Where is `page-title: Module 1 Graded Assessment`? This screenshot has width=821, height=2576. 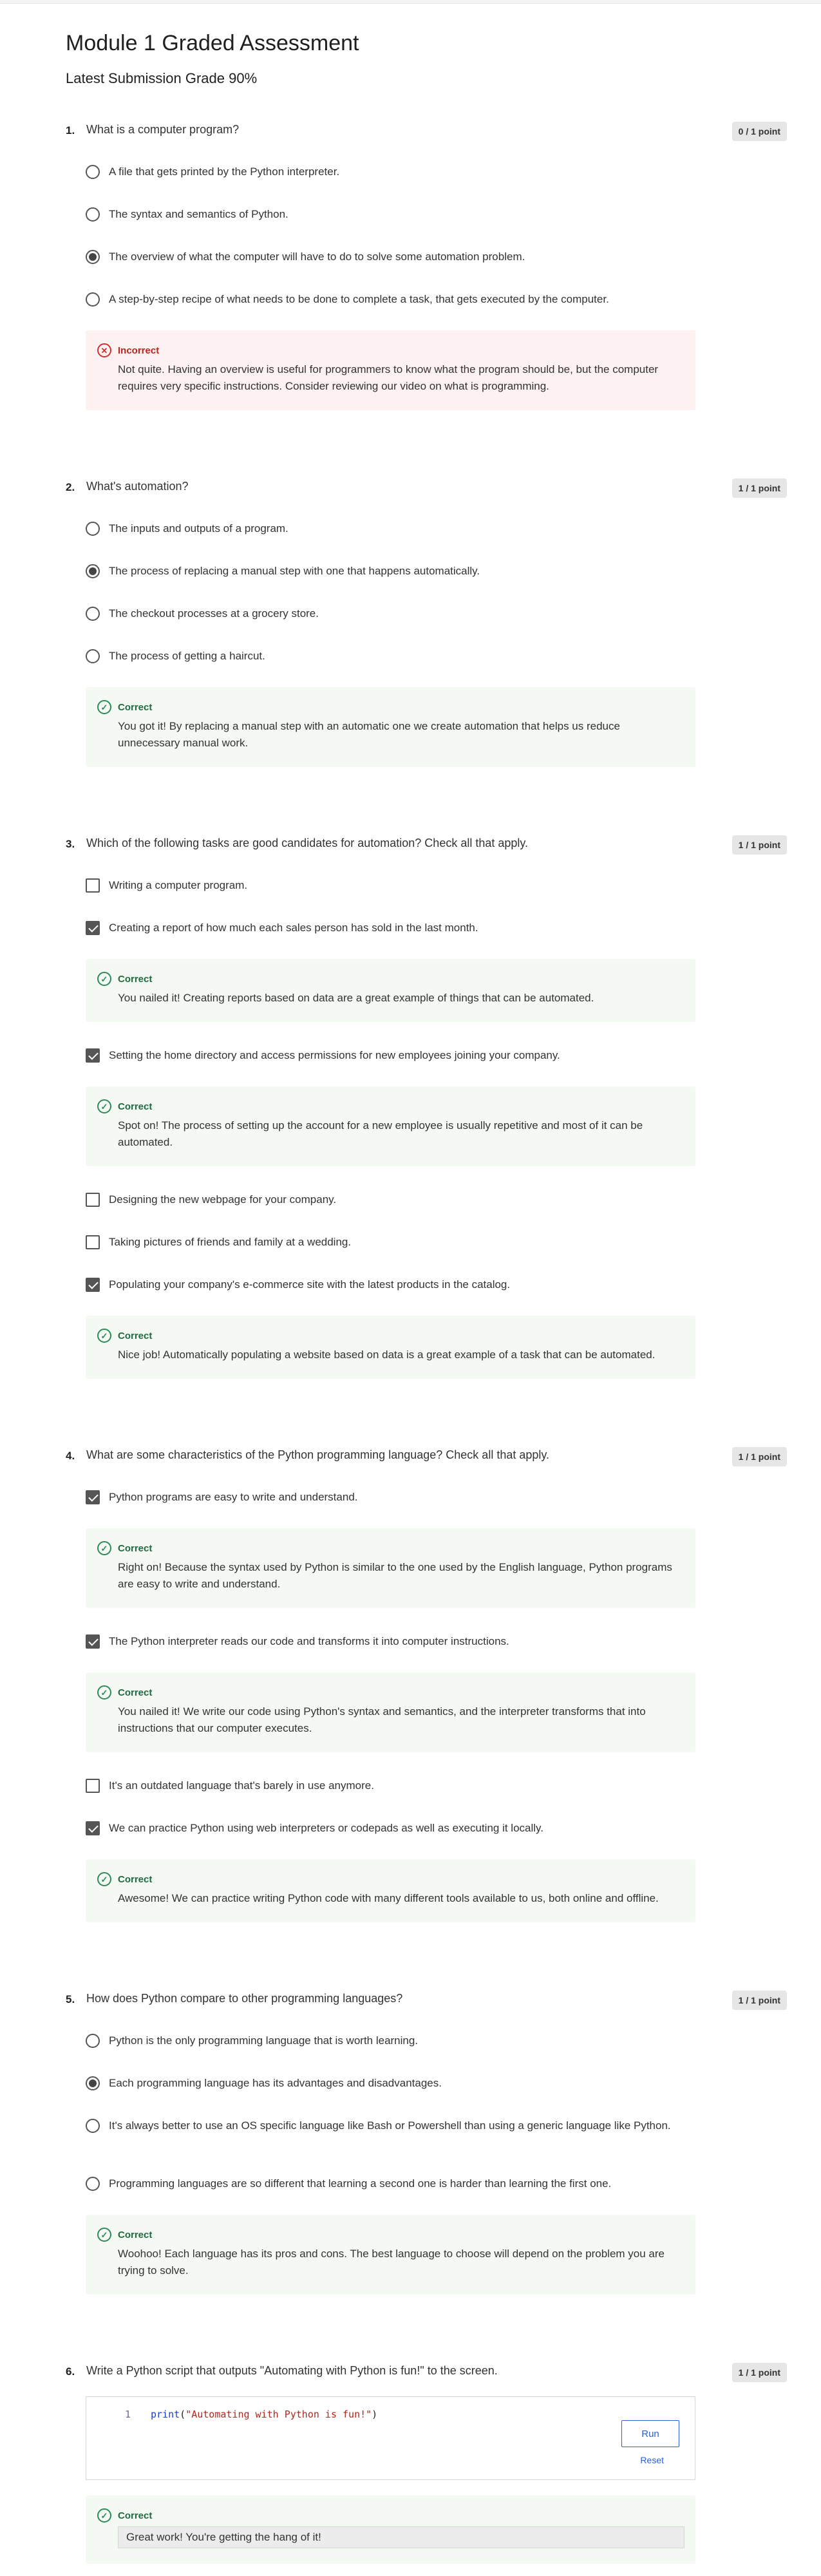 page-title: Module 1 Graded Assessment is located at coordinates (212, 43).